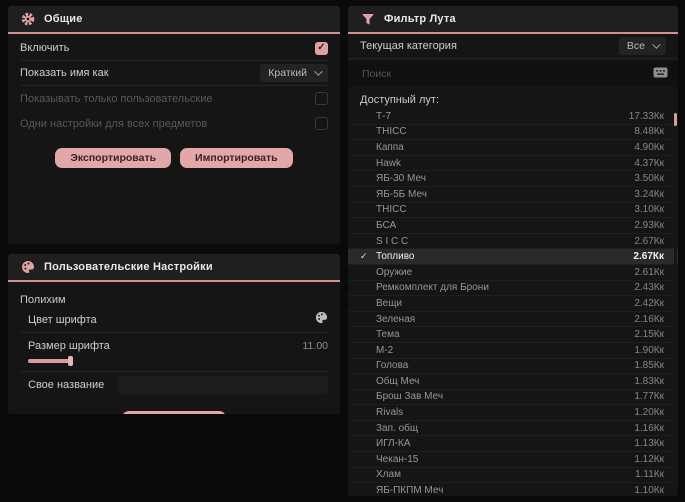 The width and height of the screenshot is (685, 502). I want to click on loot-row: Каппа 4.90Кк, so click(513, 148).